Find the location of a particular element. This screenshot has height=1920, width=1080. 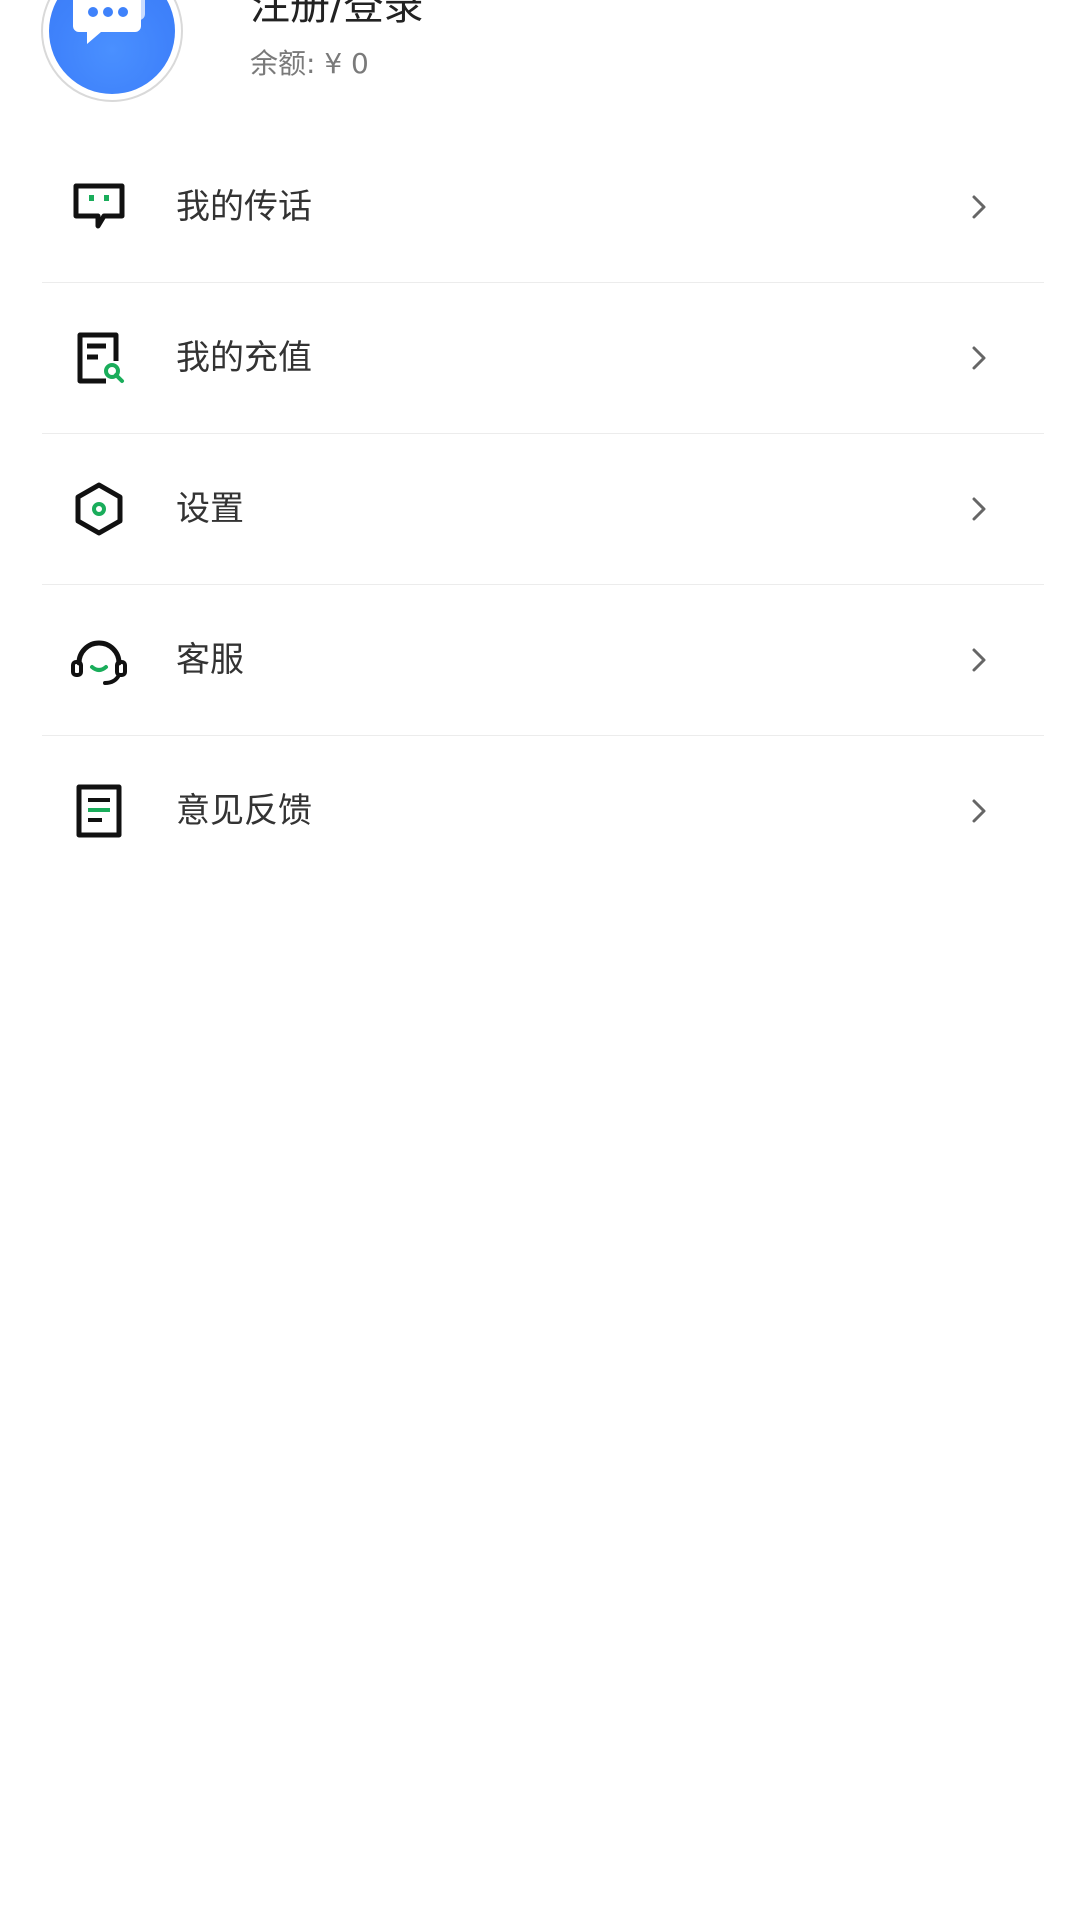

profile-header: 注册/登录 余额: ¥ 0 is located at coordinates (540, 65).